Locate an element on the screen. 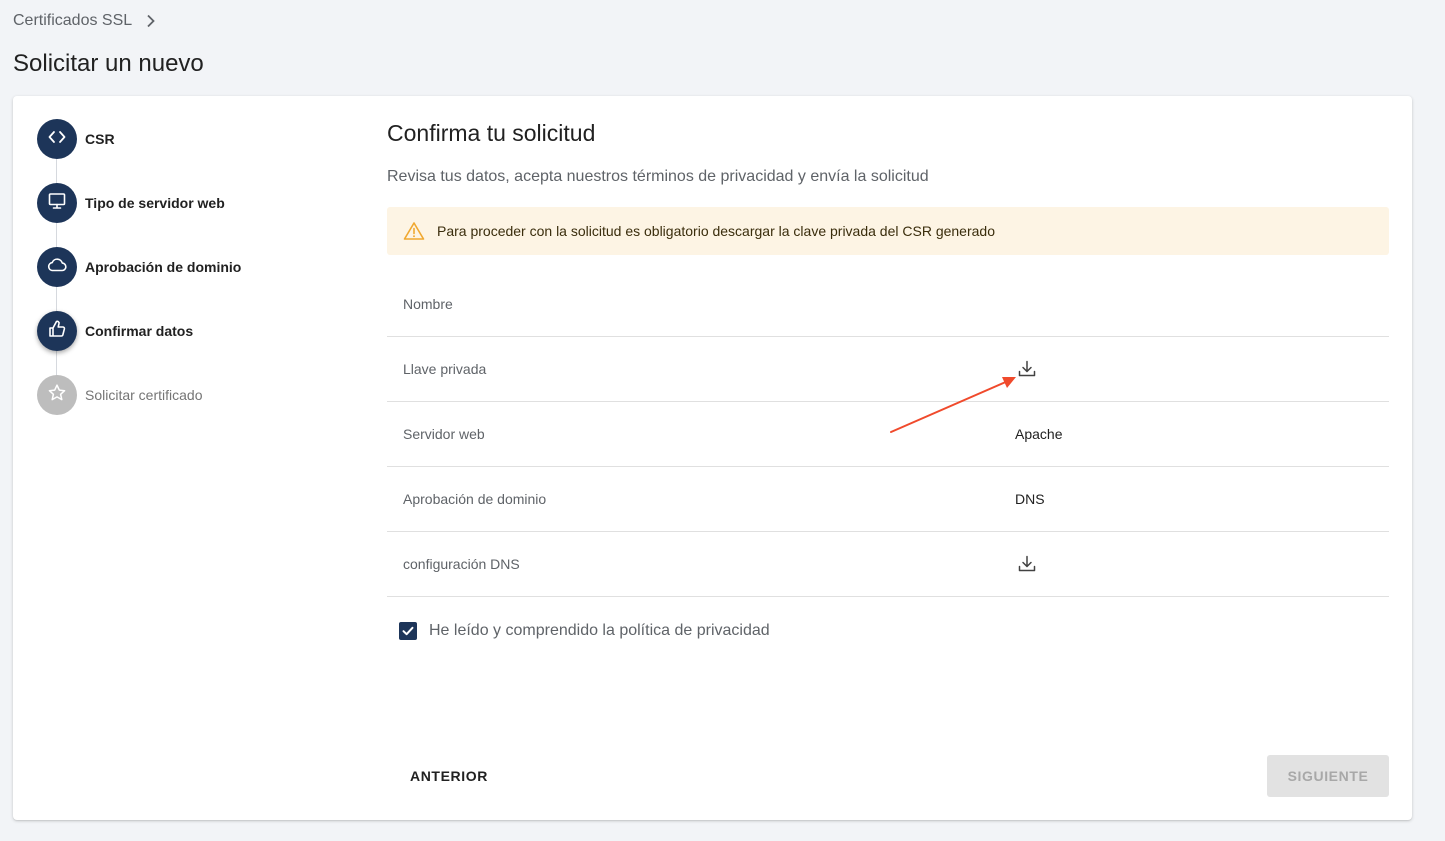 The width and height of the screenshot is (1445, 841). breadcrumb: Certificados SSL is located at coordinates (86, 21).